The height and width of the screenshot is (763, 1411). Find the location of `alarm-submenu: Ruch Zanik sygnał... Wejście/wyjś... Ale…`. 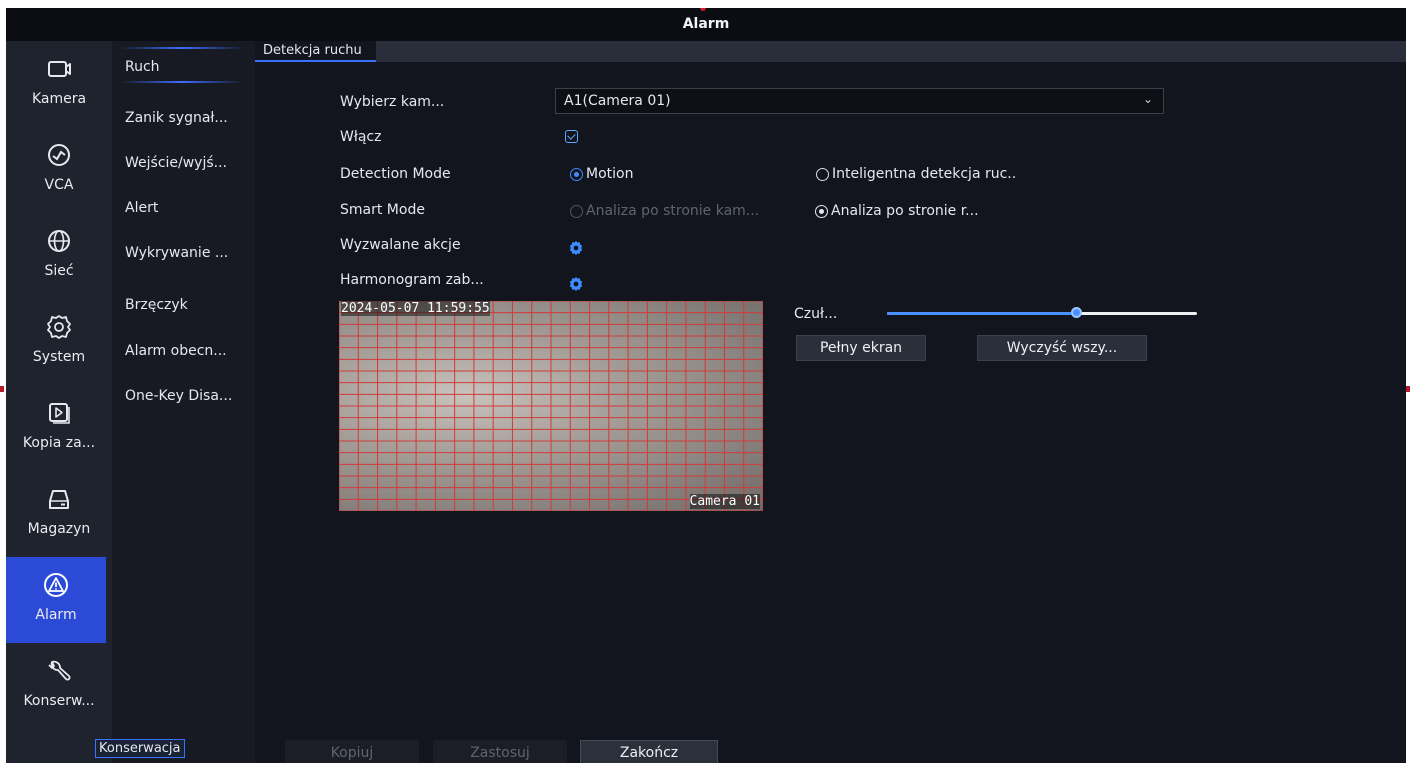

alarm-submenu: Ruch Zanik sygnał... Wejście/wyjś... Ale… is located at coordinates (183, 402).